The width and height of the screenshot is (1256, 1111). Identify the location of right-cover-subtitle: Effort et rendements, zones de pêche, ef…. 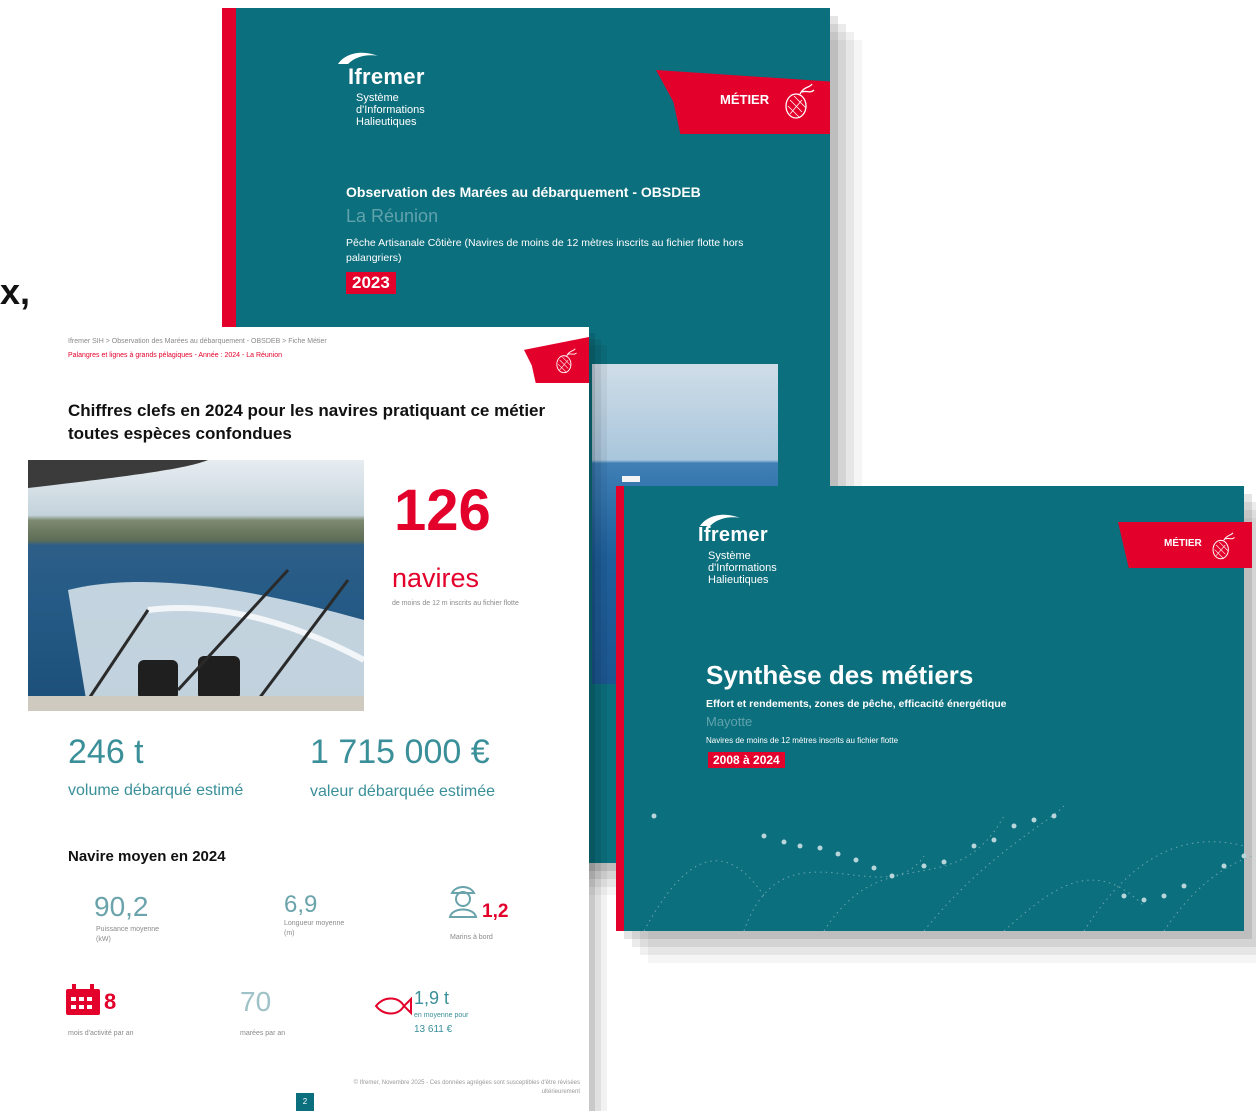
(856, 704).